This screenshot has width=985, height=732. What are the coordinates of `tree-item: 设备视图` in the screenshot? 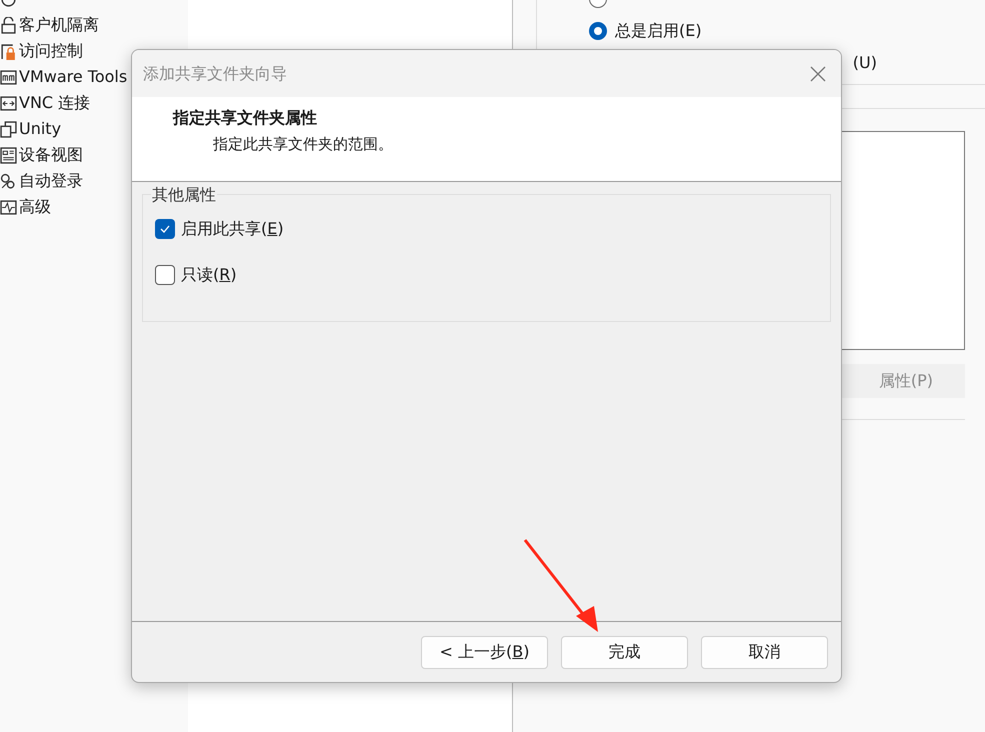 It's located at (51, 155).